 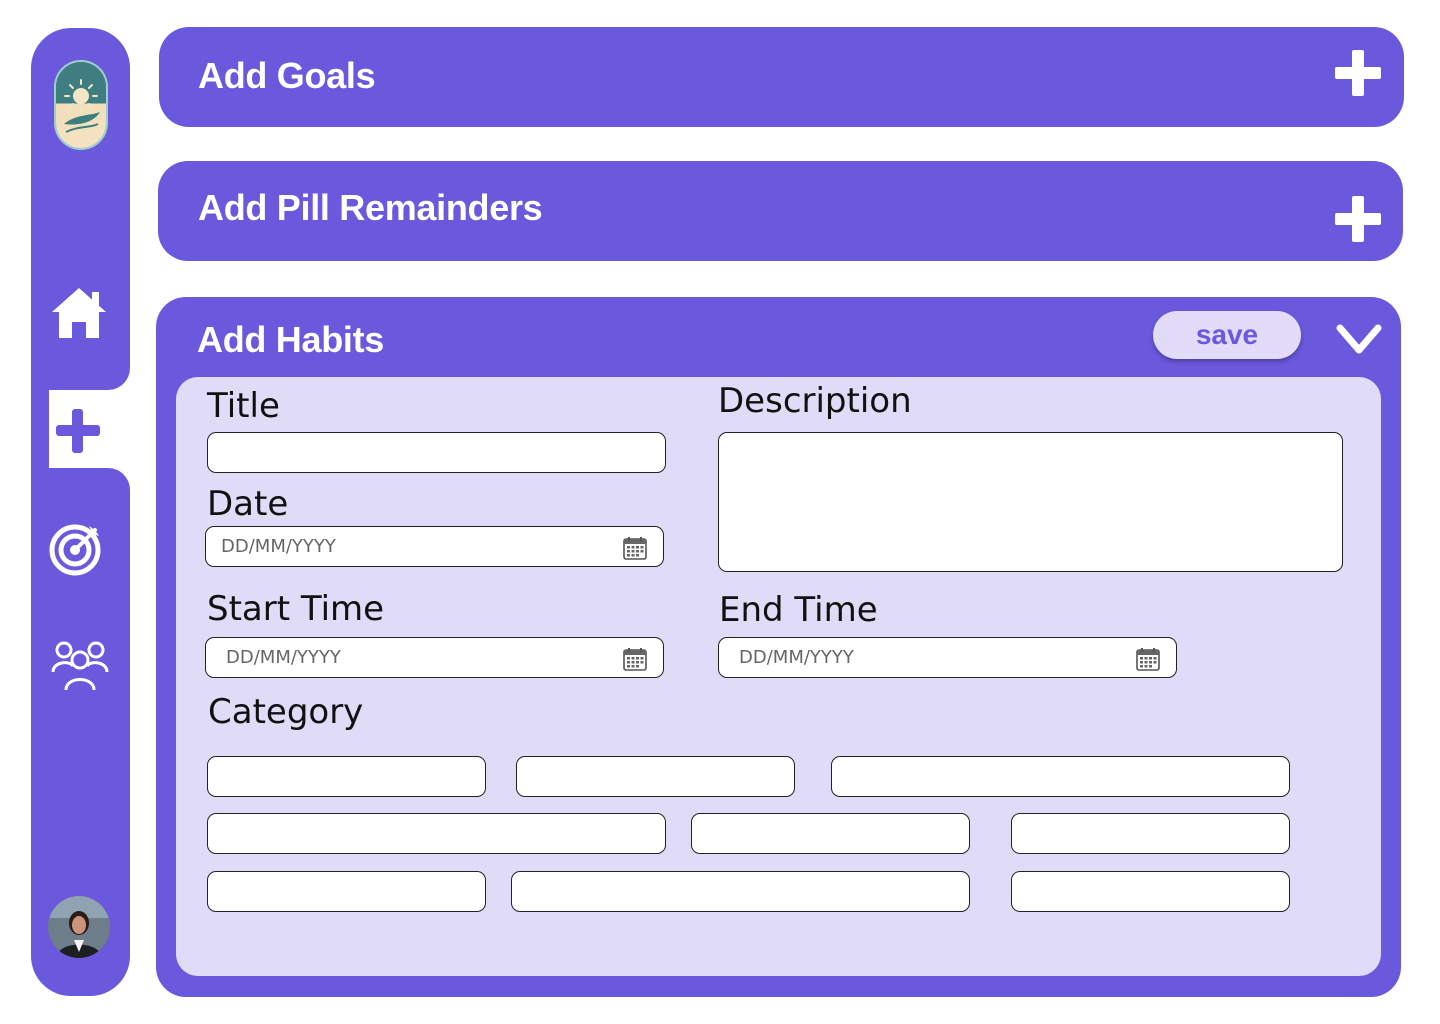 What do you see at coordinates (1227, 335) in the screenshot?
I see `save-button: save` at bounding box center [1227, 335].